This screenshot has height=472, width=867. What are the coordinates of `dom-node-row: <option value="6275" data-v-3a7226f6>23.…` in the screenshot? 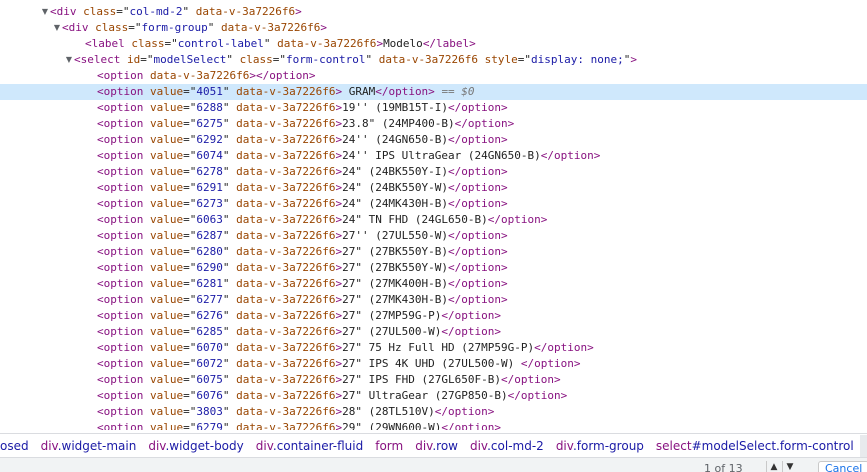 It's located at (433, 124).